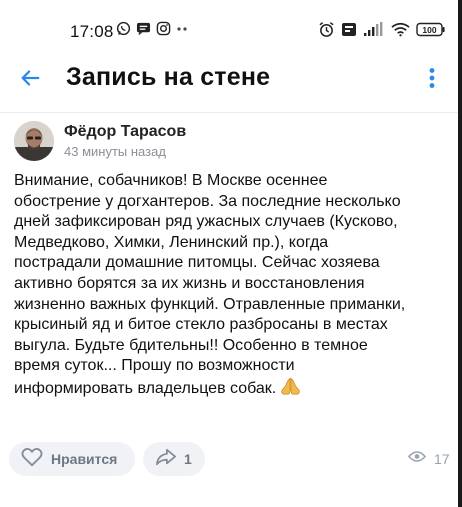 The image size is (462, 507). What do you see at coordinates (428, 459) in the screenshot?
I see `views-counter: 17` at bounding box center [428, 459].